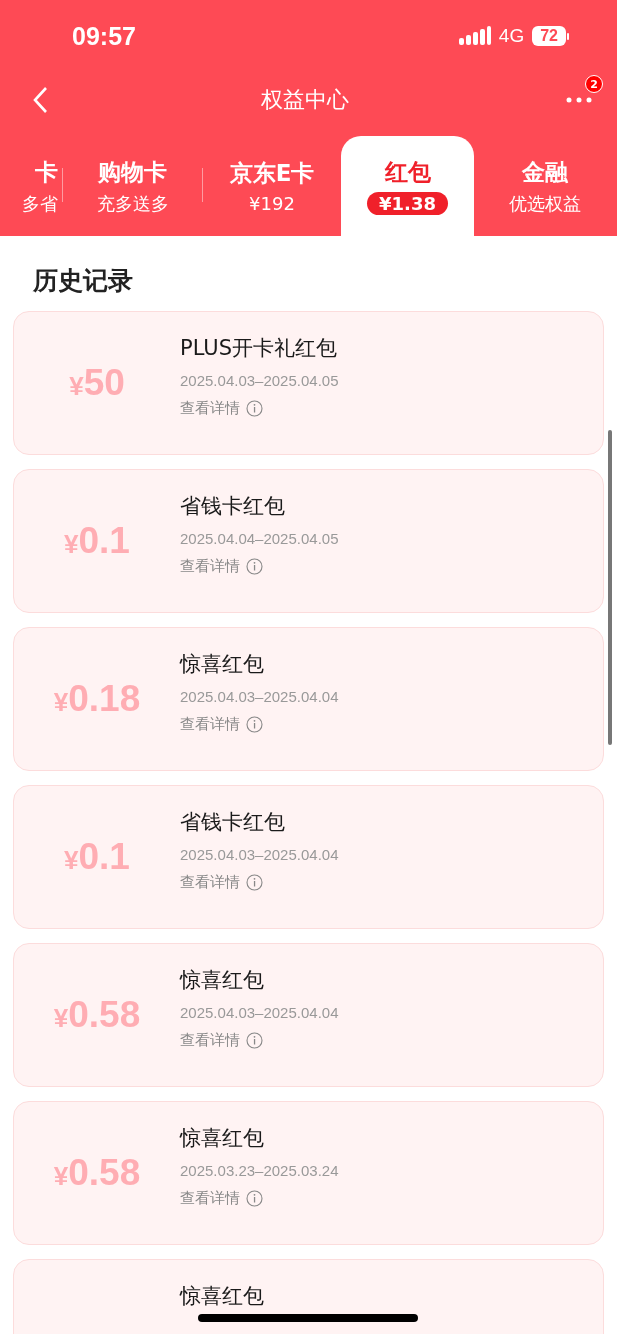  I want to click on battery-indicator: 72, so click(550, 36).